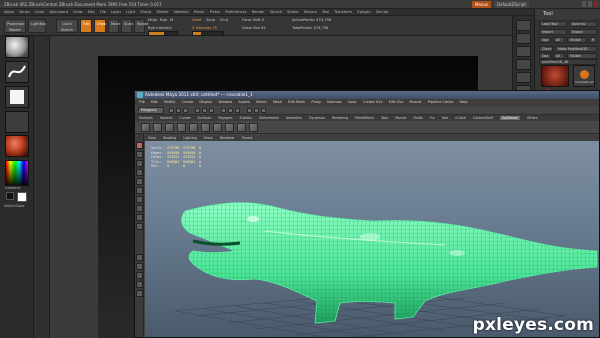 Image resolution: width=600 pixels, height=338 pixels. What do you see at coordinates (39, 12) in the screenshot?
I see `menu-color: Color` at bounding box center [39, 12].